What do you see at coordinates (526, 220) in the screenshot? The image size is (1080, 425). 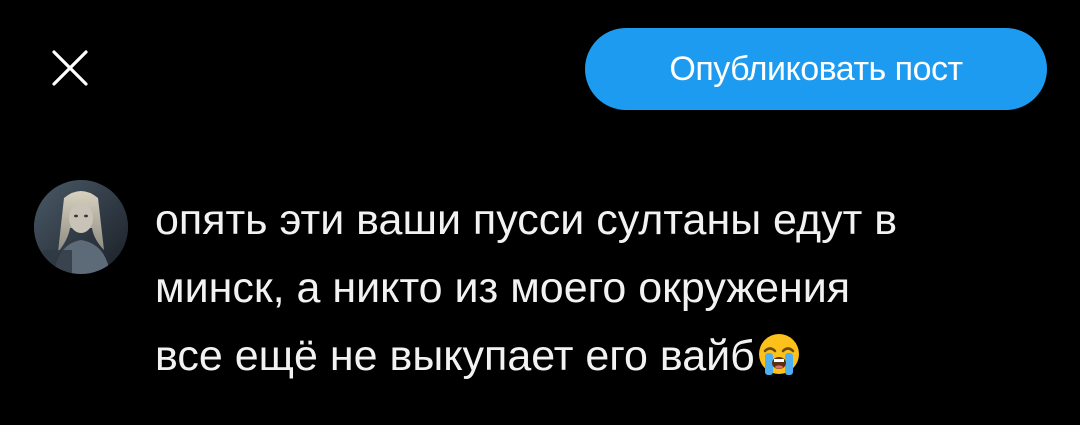 I see `post-text-line: опять эти ваши пусси султаны едут в` at bounding box center [526, 220].